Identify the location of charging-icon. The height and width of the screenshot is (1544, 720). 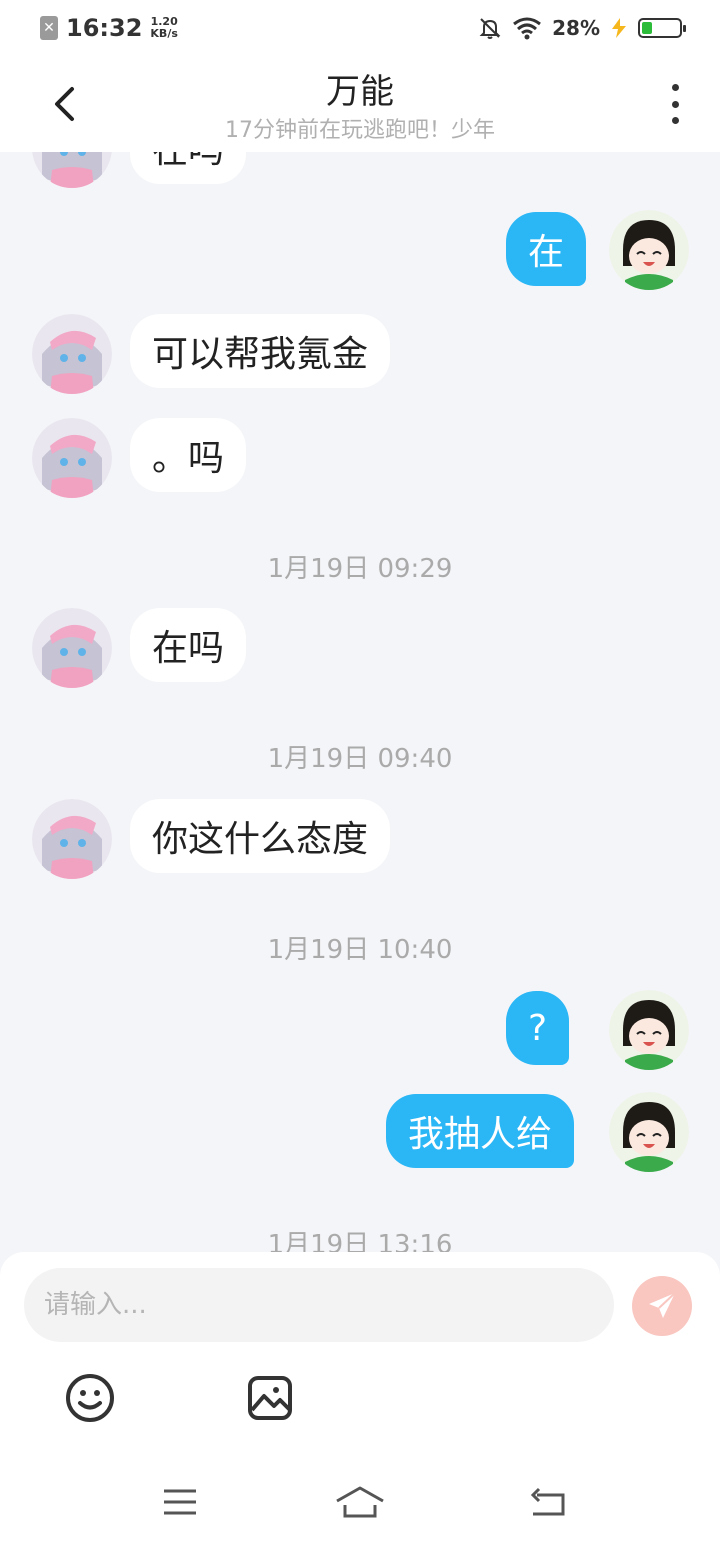
(619, 28).